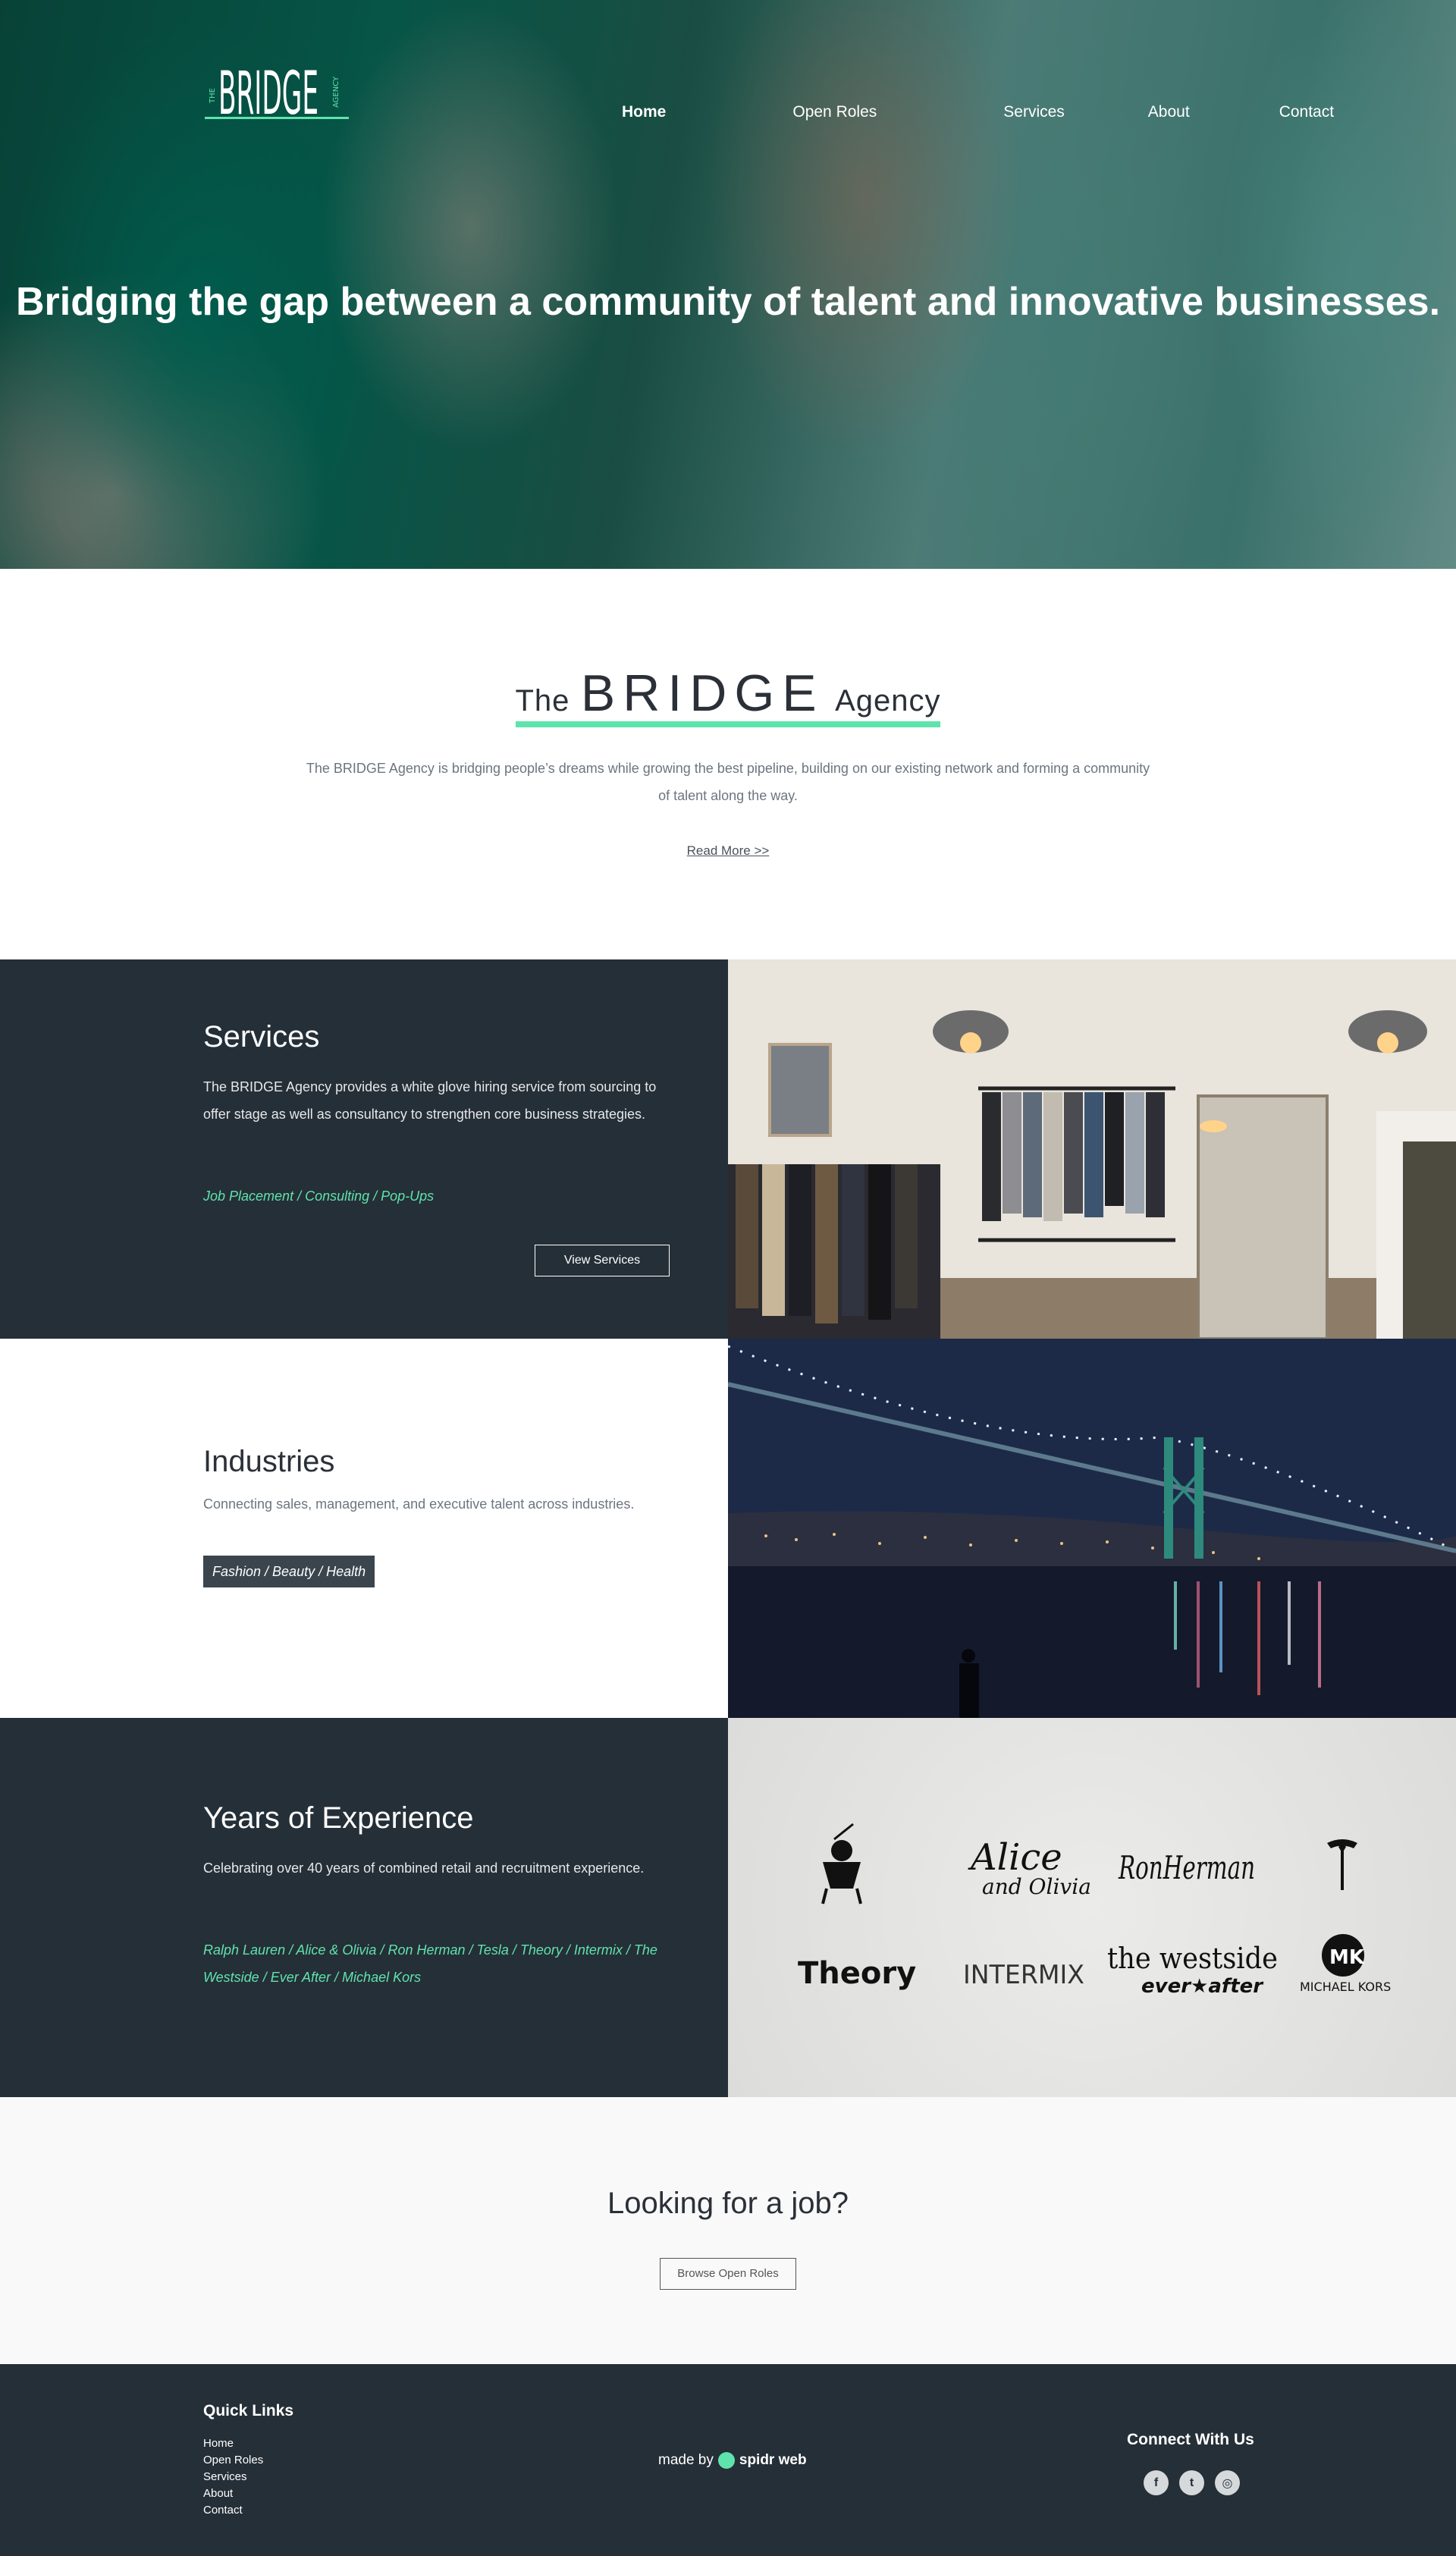 Image resolution: width=1456 pixels, height=2556 pixels. I want to click on main-nav: Home Open Roles Services About Contact, so click(978, 112).